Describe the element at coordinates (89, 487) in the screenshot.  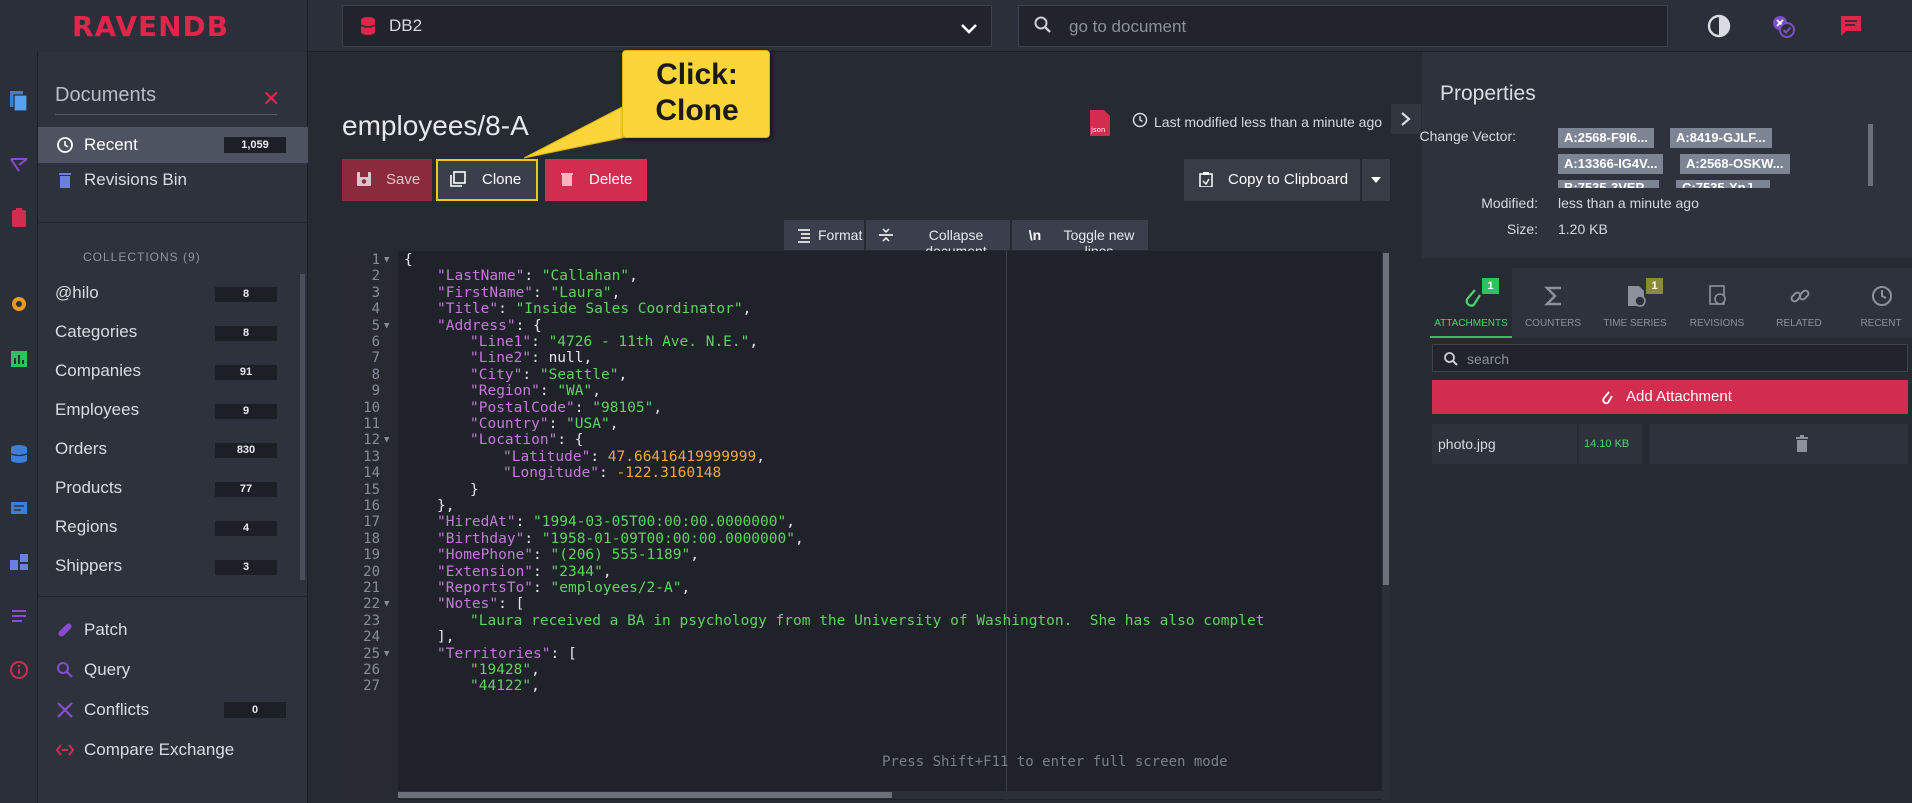
I see `collection-name: Products` at that location.